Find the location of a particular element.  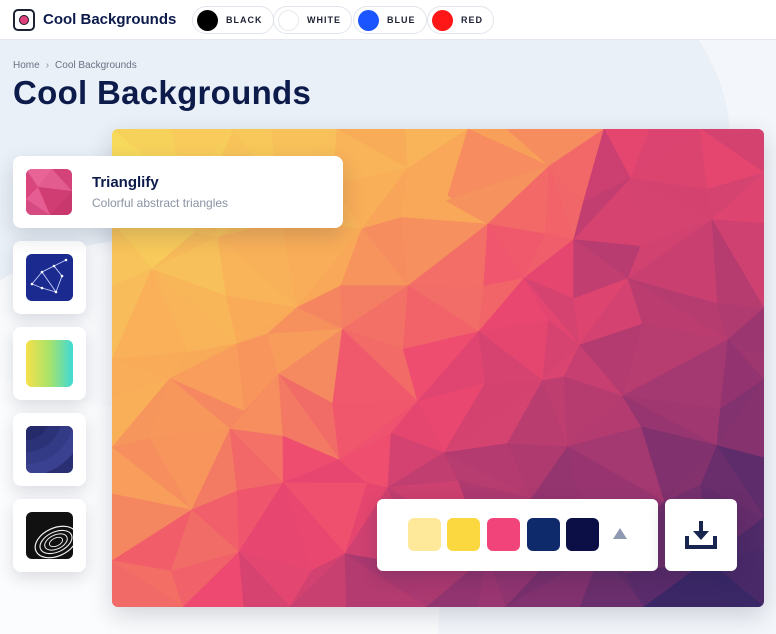

download-icon is located at coordinates (701, 535).